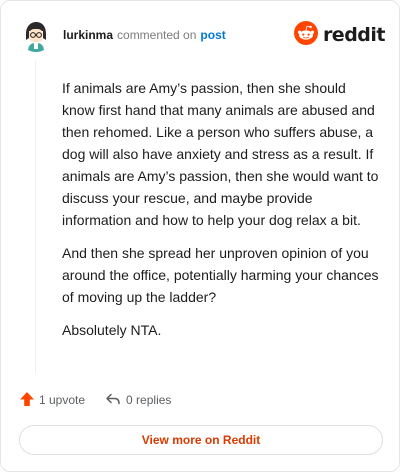 The width and height of the screenshot is (400, 472). Describe the element at coordinates (113, 400) in the screenshot. I see `reply-arrow-icon` at that location.